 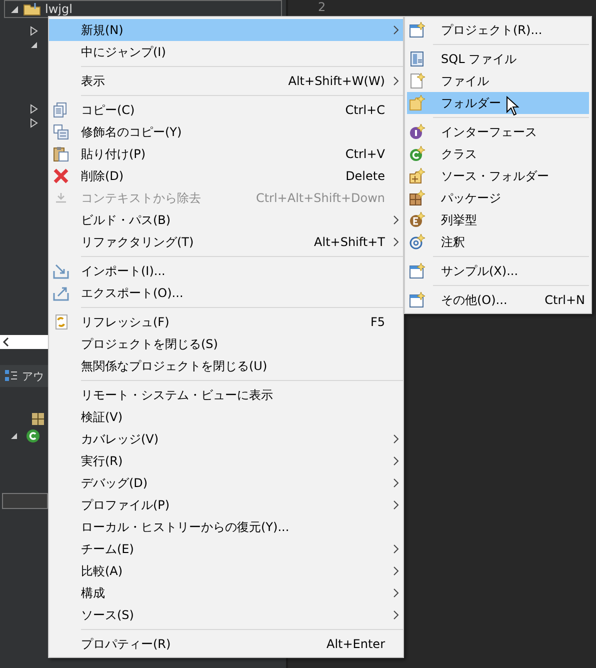 What do you see at coordinates (226, 615) in the screenshot?
I see `menu-item: ソース(S)` at bounding box center [226, 615].